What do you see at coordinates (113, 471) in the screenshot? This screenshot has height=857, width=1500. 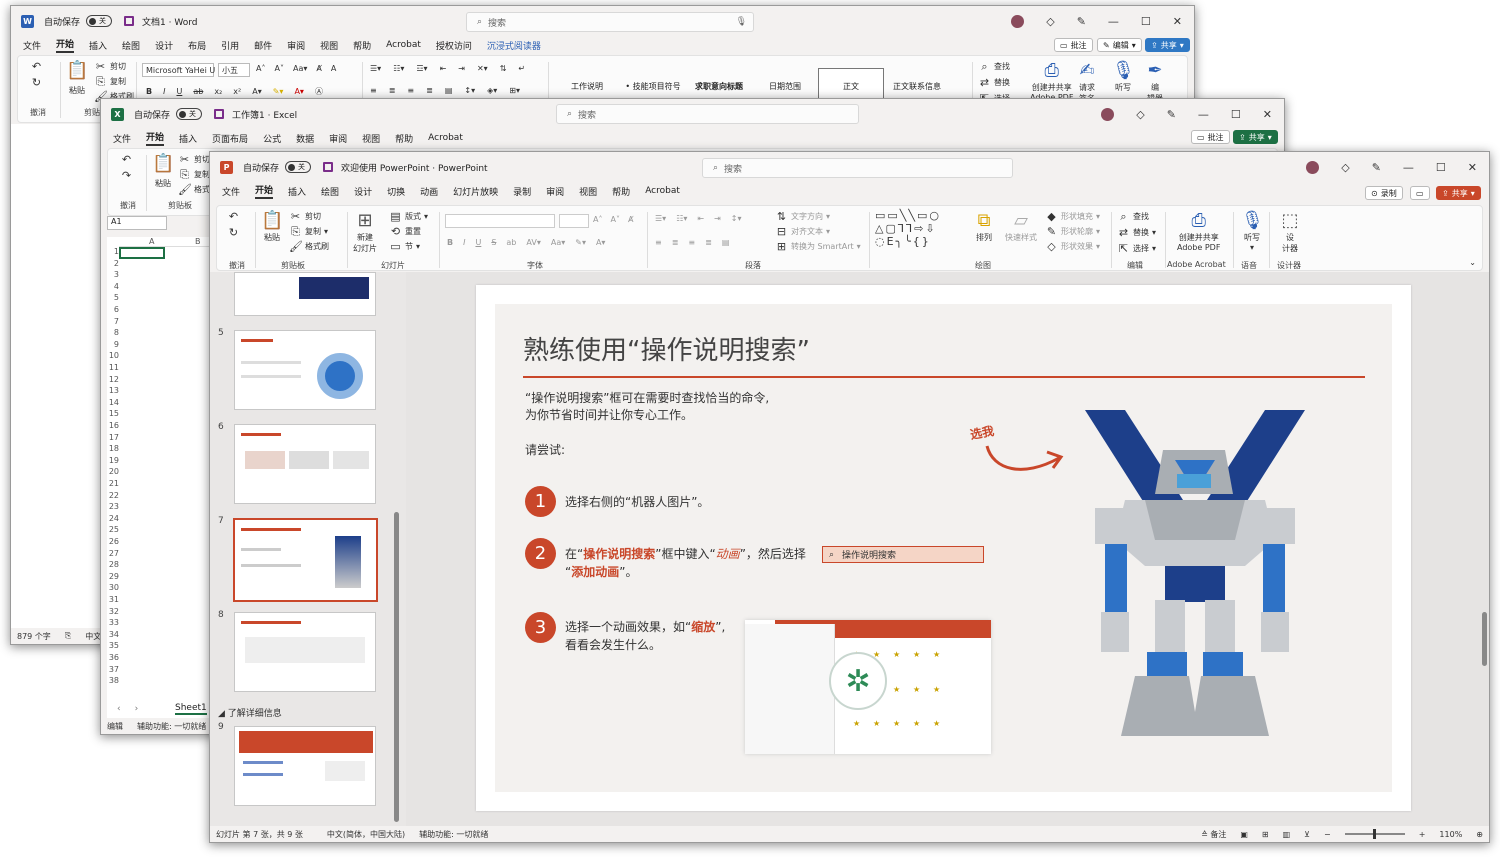 I see `row-header-20: 20` at bounding box center [113, 471].